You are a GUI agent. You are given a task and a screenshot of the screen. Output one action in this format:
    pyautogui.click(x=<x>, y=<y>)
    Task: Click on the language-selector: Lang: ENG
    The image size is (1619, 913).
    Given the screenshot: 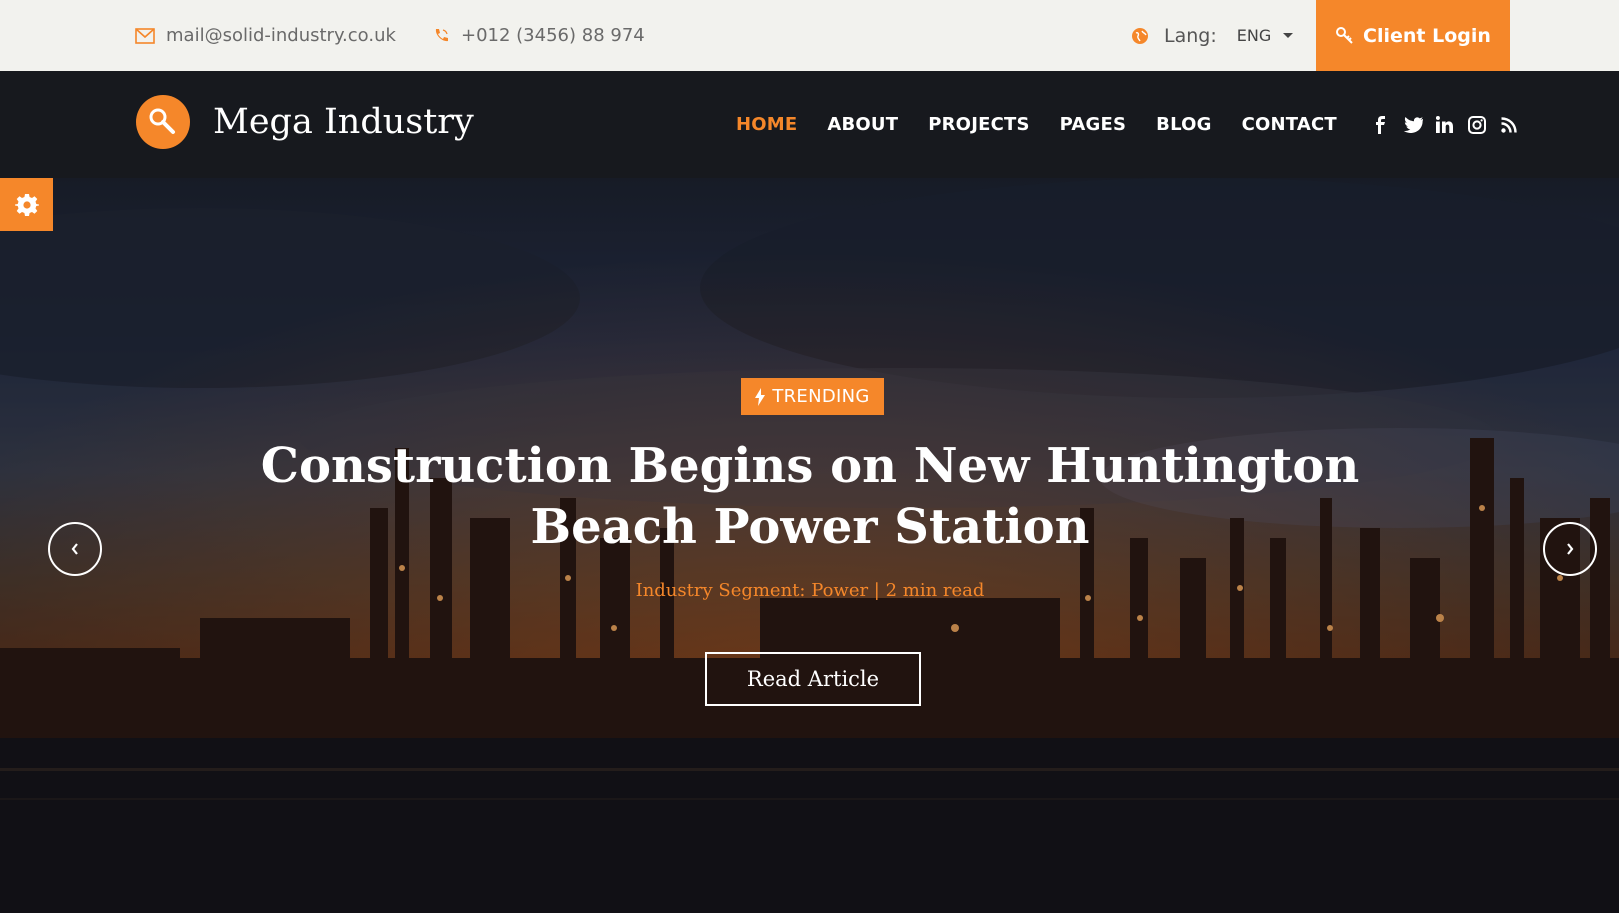 What is the action you would take?
    pyautogui.click(x=1212, y=35)
    